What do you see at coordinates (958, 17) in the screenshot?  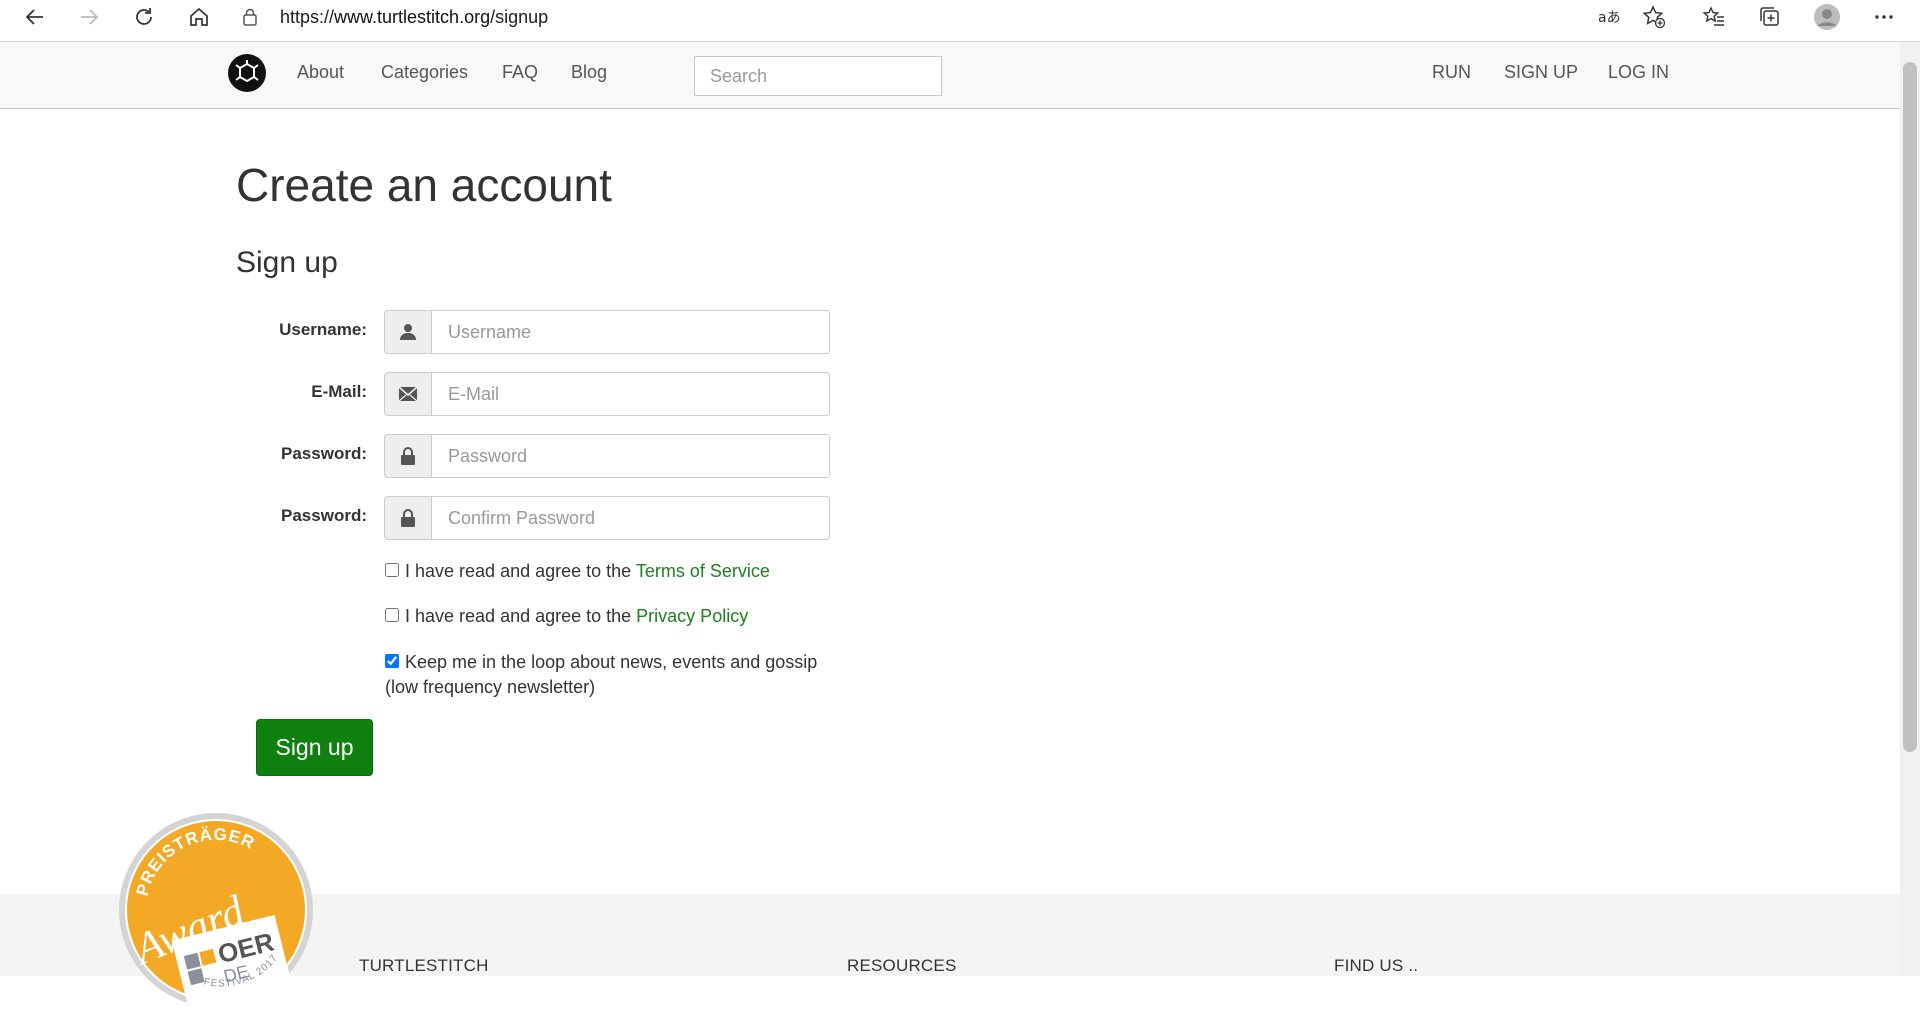 I see `address-bar: https://www.turtlestitch.org/signup` at bounding box center [958, 17].